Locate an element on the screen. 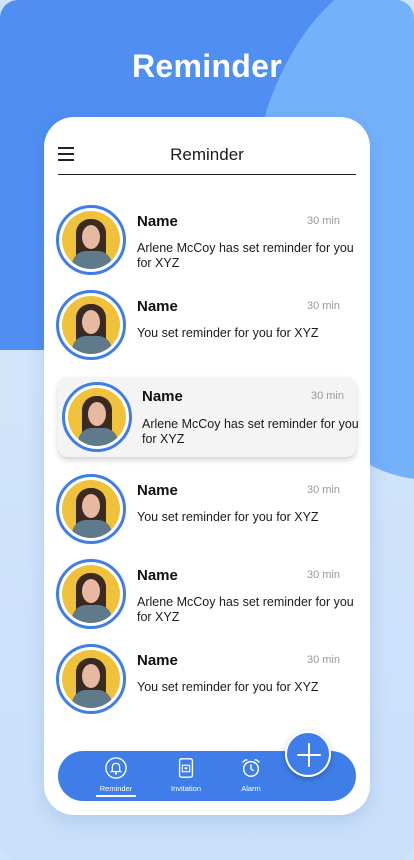 This screenshot has height=860, width=414. nav-item-reminder: Reminder is located at coordinates (116, 777).